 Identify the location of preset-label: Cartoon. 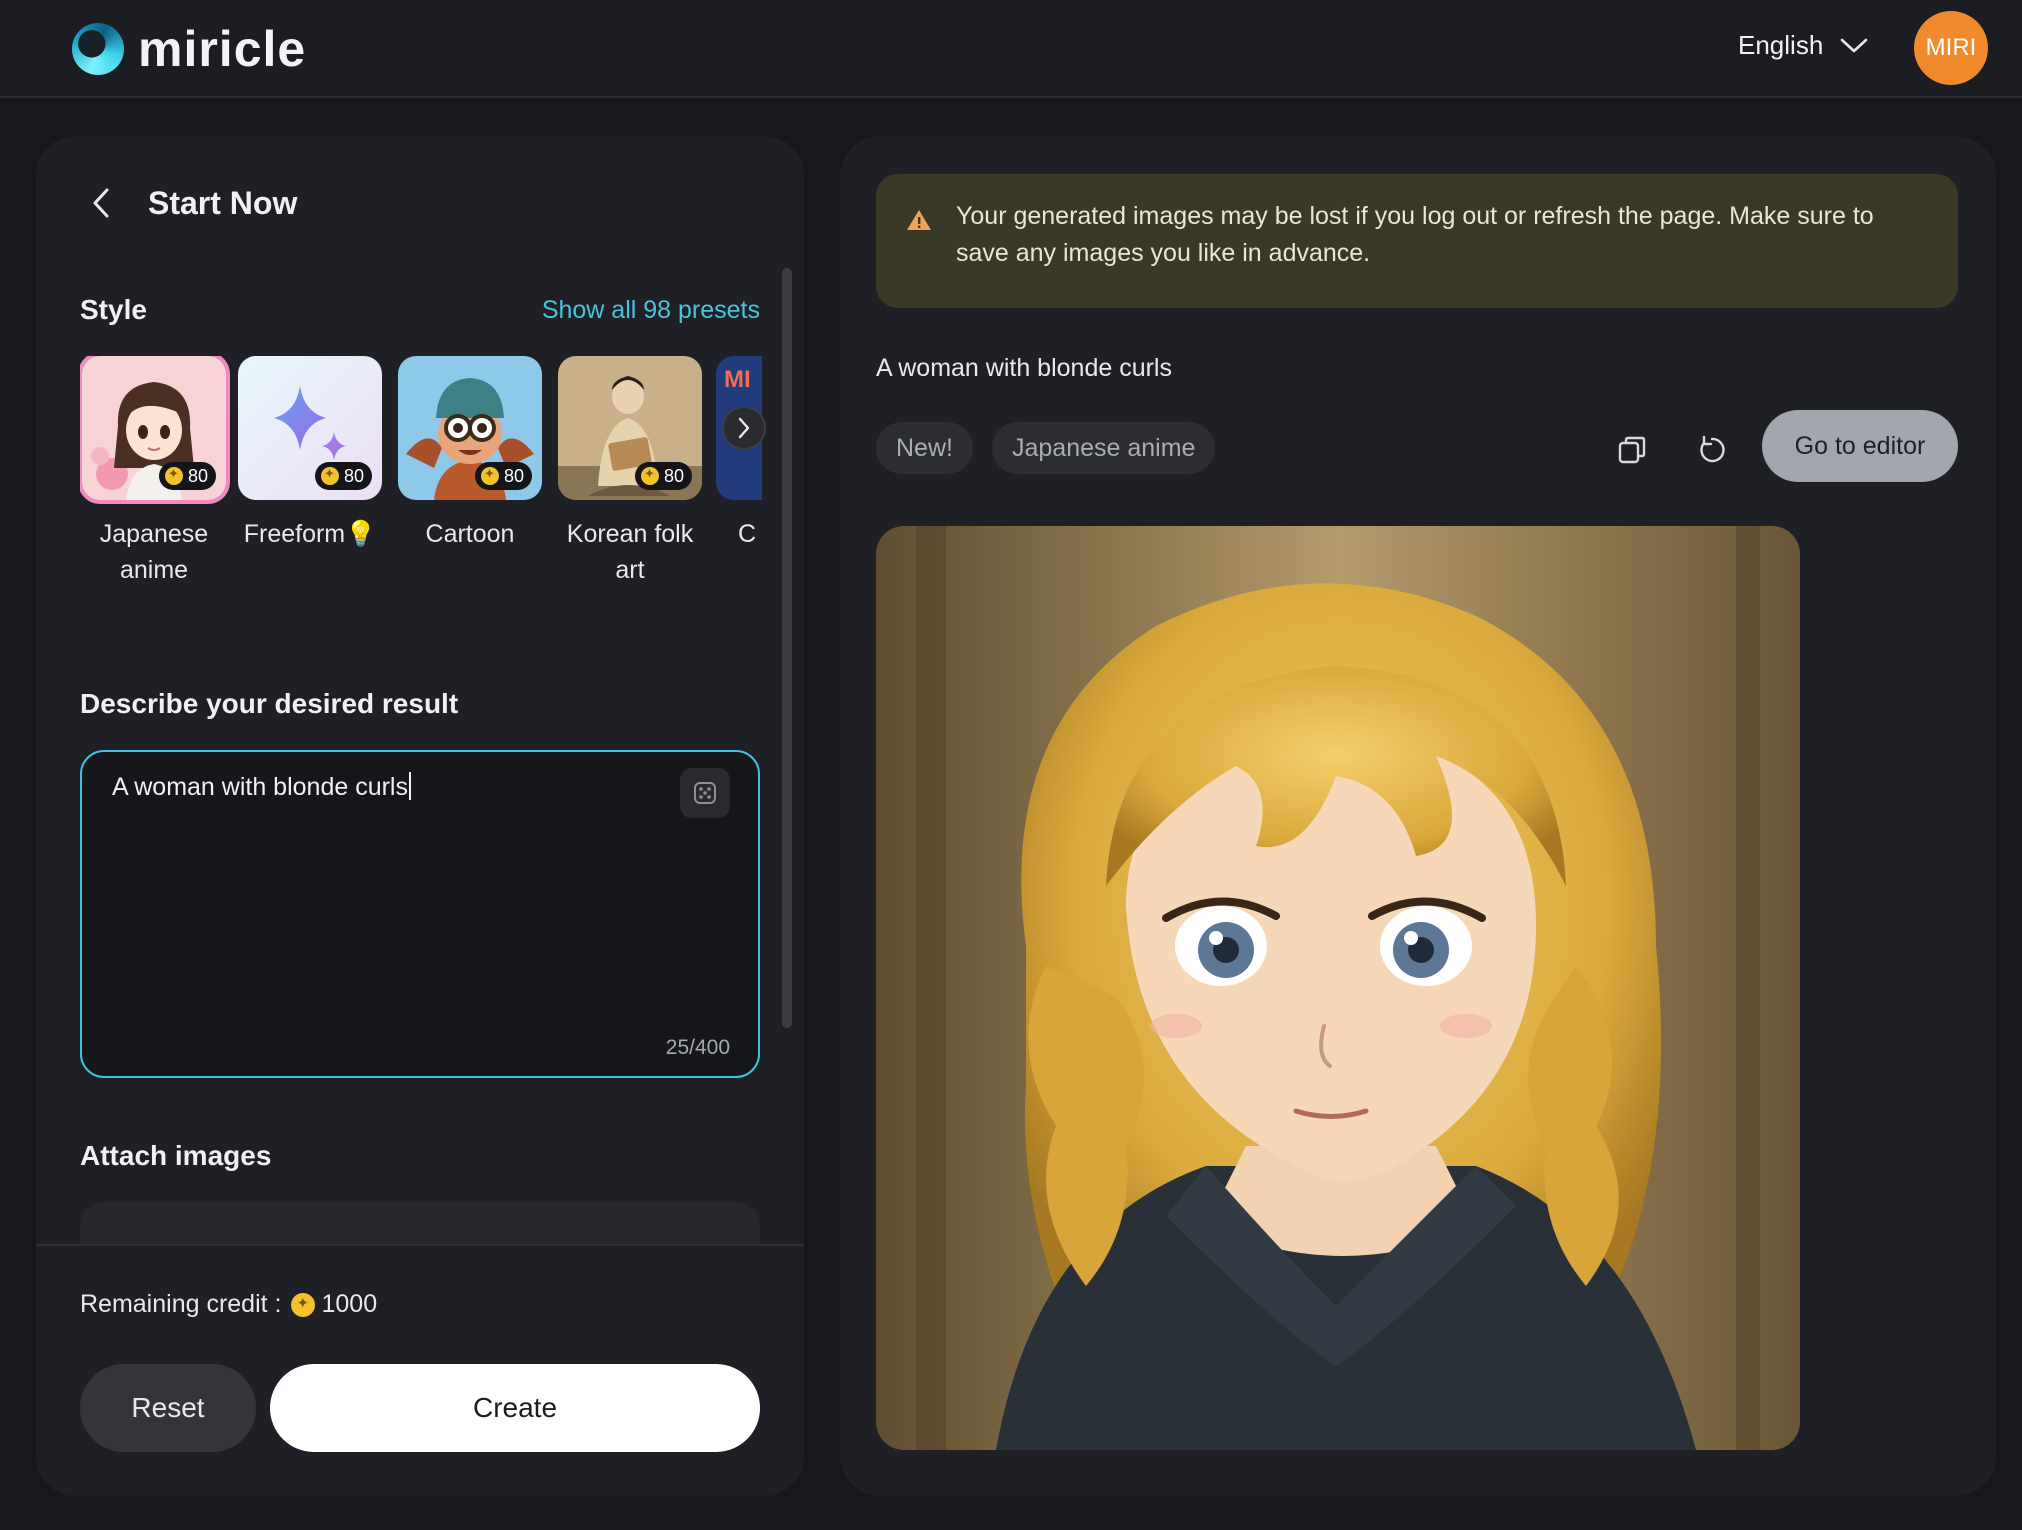
(470, 534).